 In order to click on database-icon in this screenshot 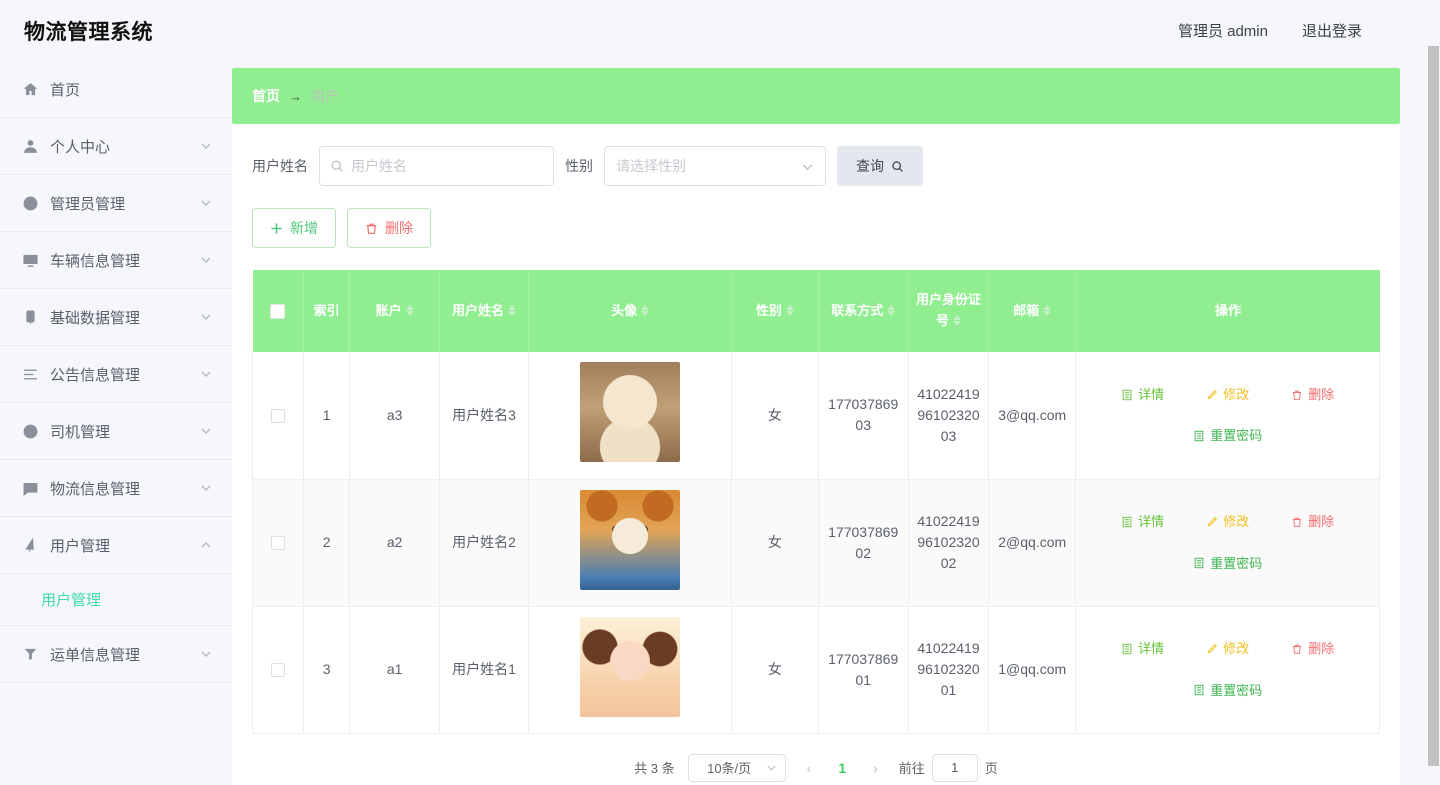, I will do `click(30, 317)`.